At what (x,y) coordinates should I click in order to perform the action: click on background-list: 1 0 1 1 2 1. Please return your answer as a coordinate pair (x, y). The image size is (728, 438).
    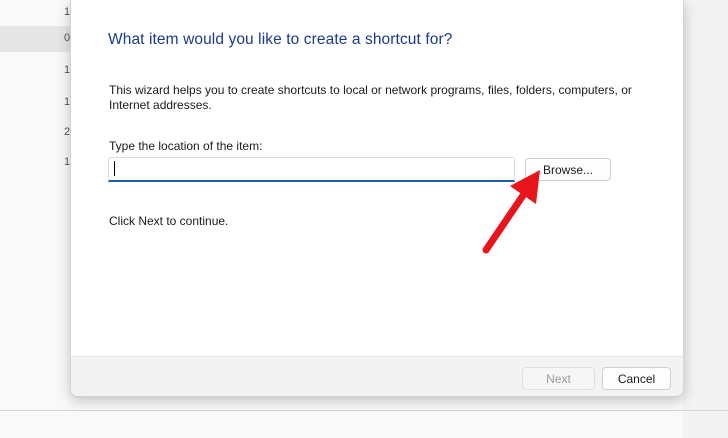
    Looking at the image, I should click on (36, 100).